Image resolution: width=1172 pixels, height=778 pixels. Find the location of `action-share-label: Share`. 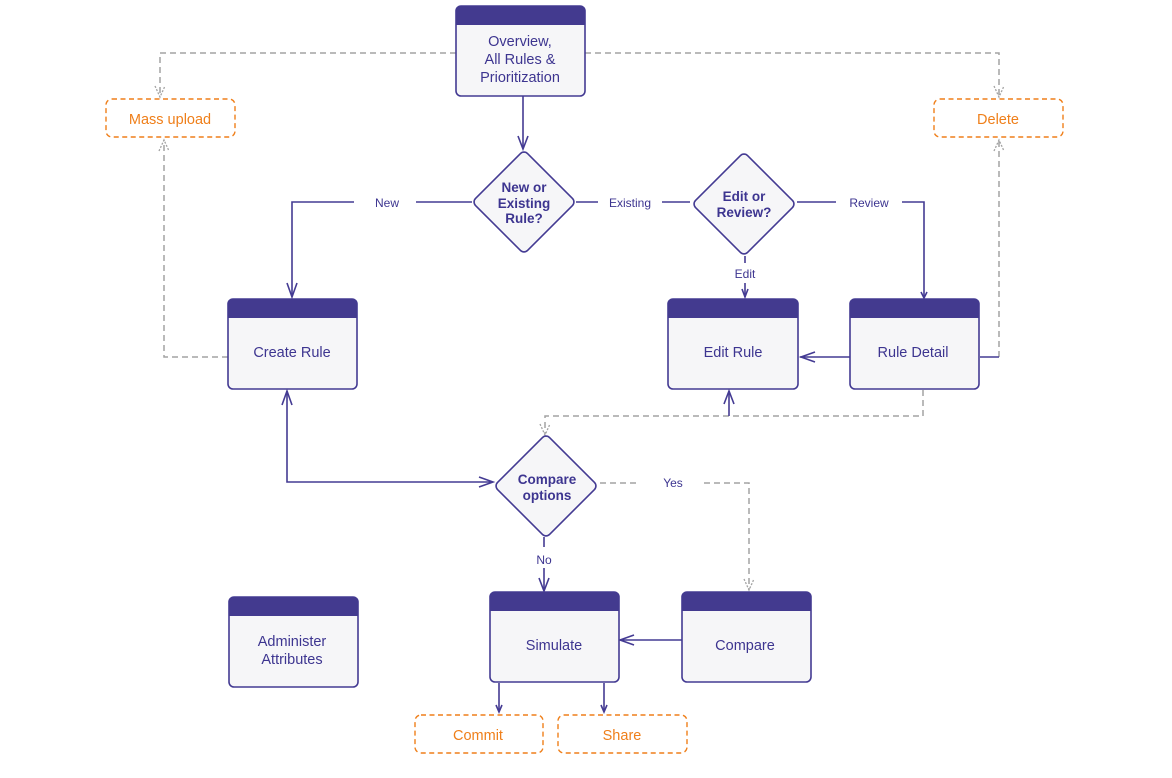

action-share-label: Share is located at coordinates (622, 736).